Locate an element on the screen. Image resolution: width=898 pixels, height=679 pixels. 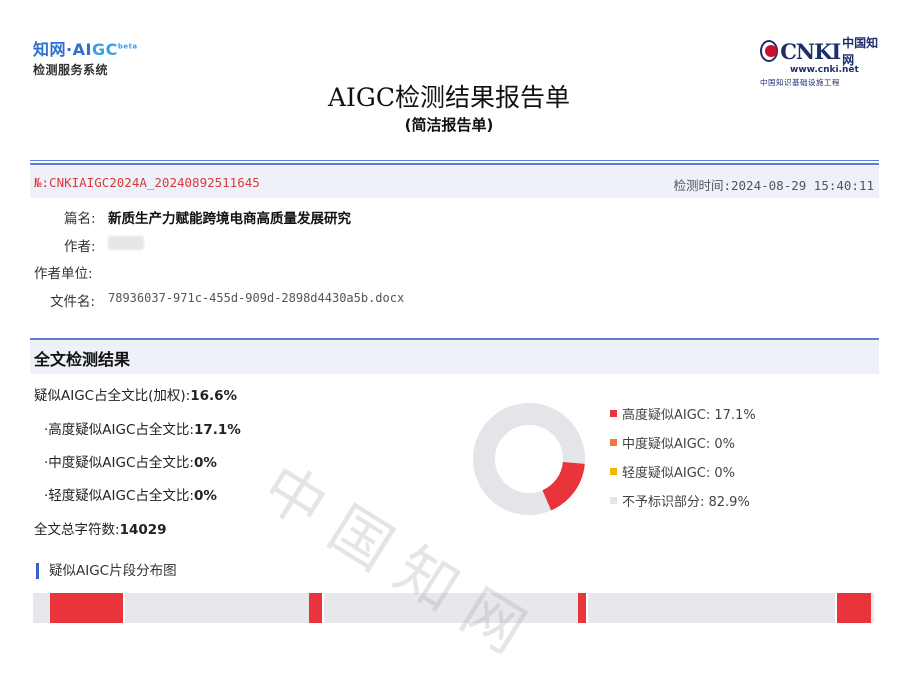
section-title: 全文检测结果 is located at coordinates (82, 359).